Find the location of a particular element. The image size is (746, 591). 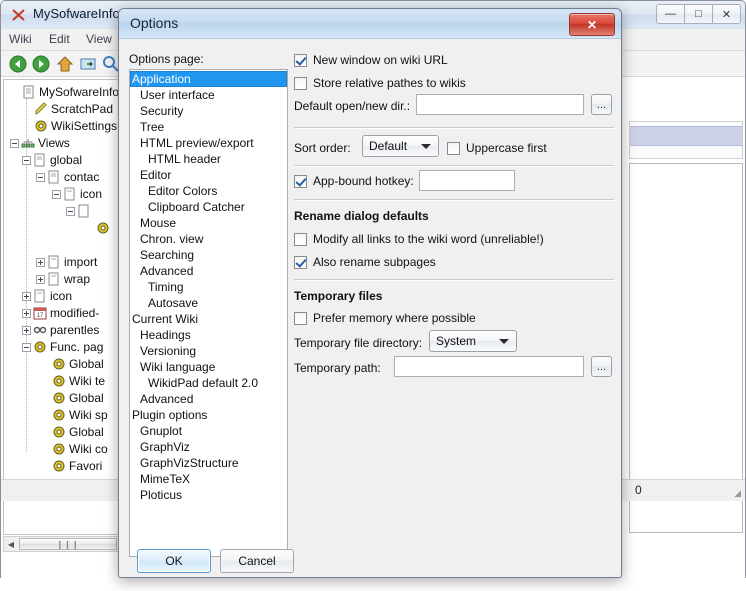

options-list-item-timing: Timing is located at coordinates (208, 287).